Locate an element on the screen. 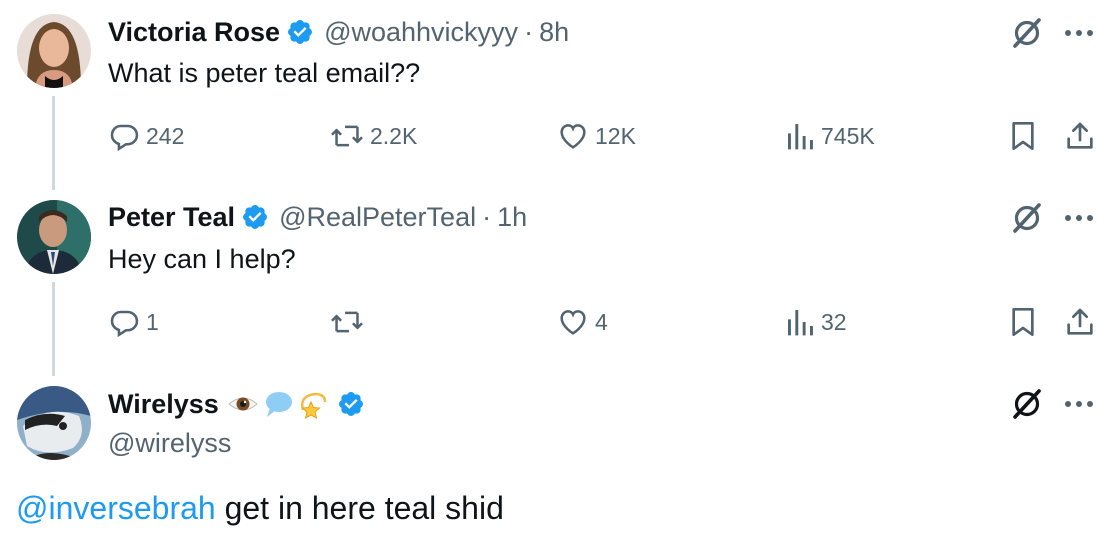 This screenshot has height=546, width=1114. display-name: Victoria Rose is located at coordinates (194, 32).